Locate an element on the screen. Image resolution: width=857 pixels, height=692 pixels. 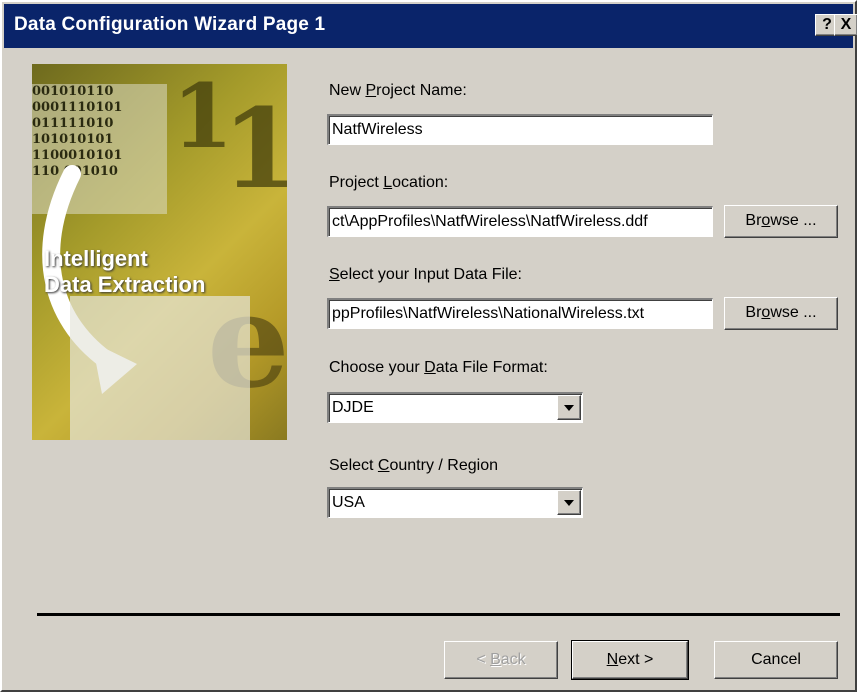
country-label: Select Country / Region is located at coordinates (413, 465).